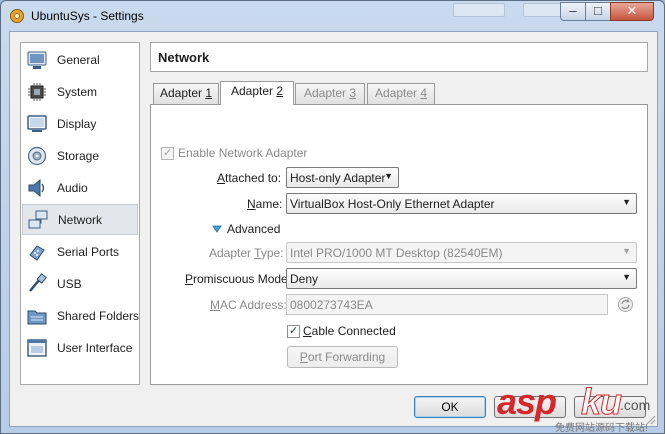 This screenshot has width=665, height=434. I want to click on sidebar-item-label: Storage, so click(78, 156).